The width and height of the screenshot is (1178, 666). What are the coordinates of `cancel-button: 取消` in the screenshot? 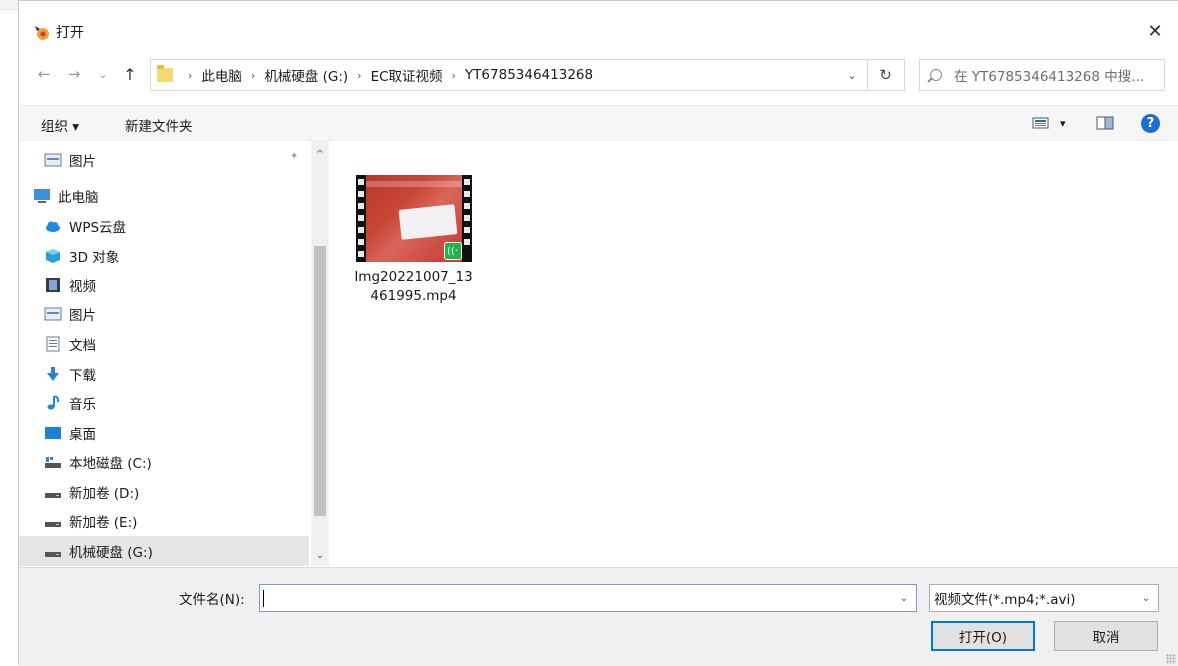 It's located at (1106, 636).